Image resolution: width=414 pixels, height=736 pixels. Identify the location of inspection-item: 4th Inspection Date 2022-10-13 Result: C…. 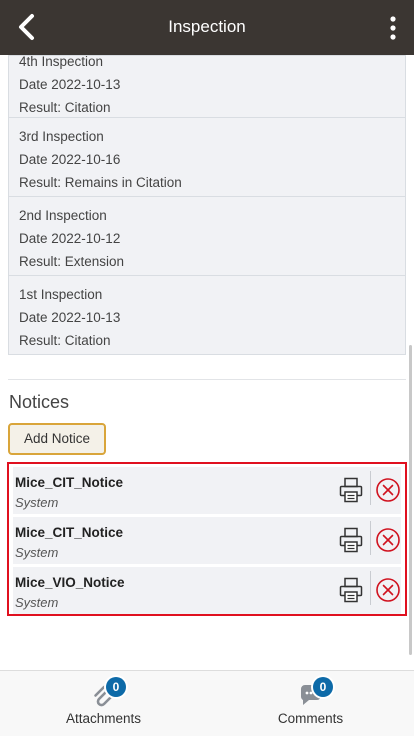
(207, 86).